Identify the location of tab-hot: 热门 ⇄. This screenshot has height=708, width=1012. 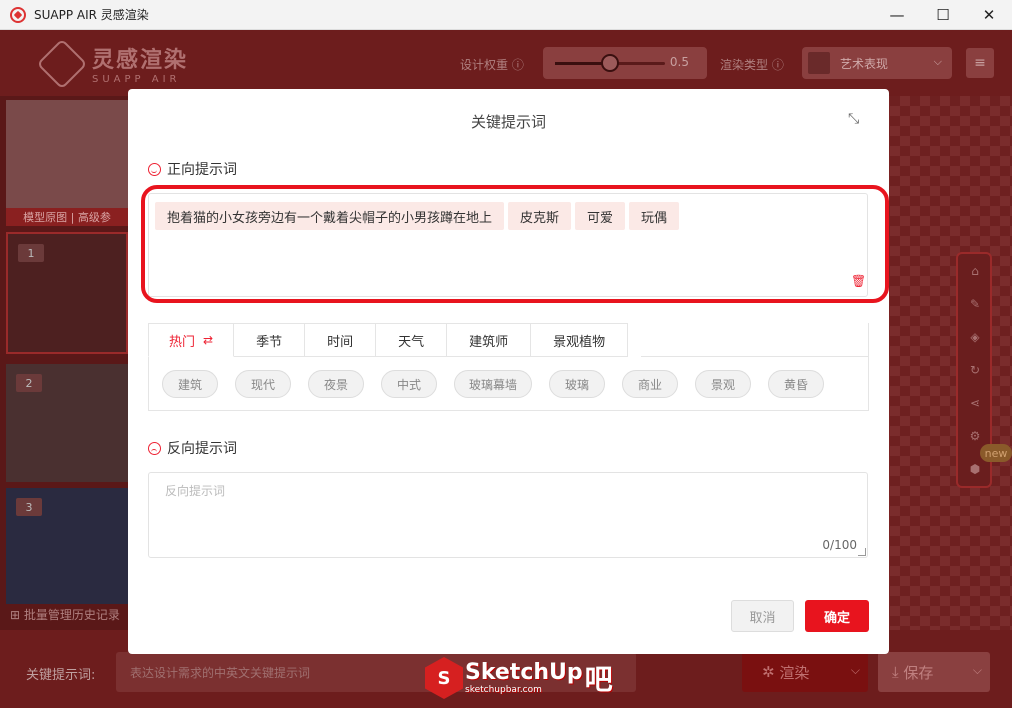
(191, 340).